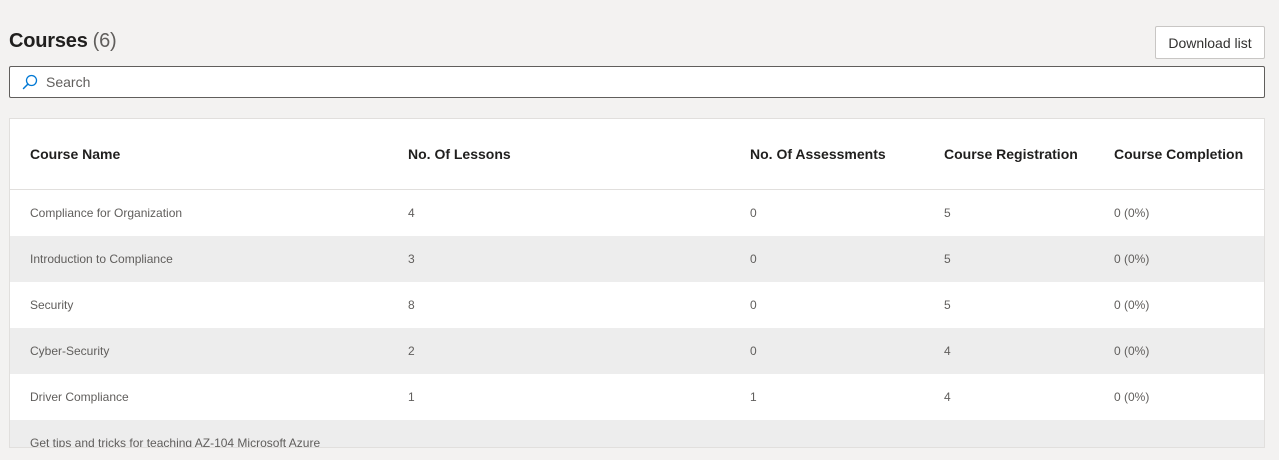 The height and width of the screenshot is (460, 1279). I want to click on table-row: Compliance for Organization 4 0 5 0 (0%), so click(637, 213).